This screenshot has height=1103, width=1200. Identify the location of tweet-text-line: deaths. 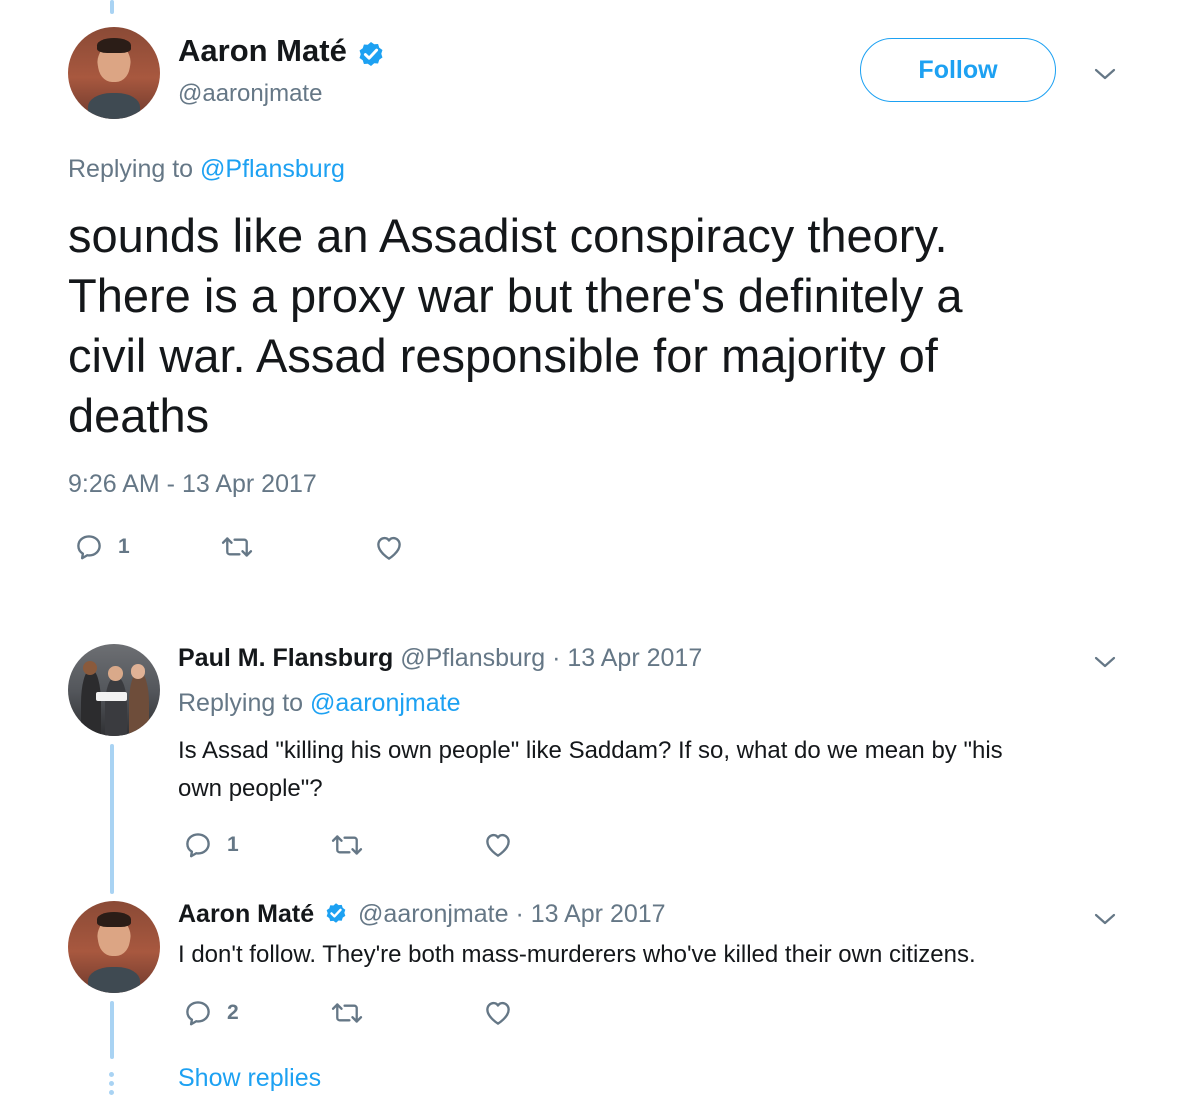
(139, 415).